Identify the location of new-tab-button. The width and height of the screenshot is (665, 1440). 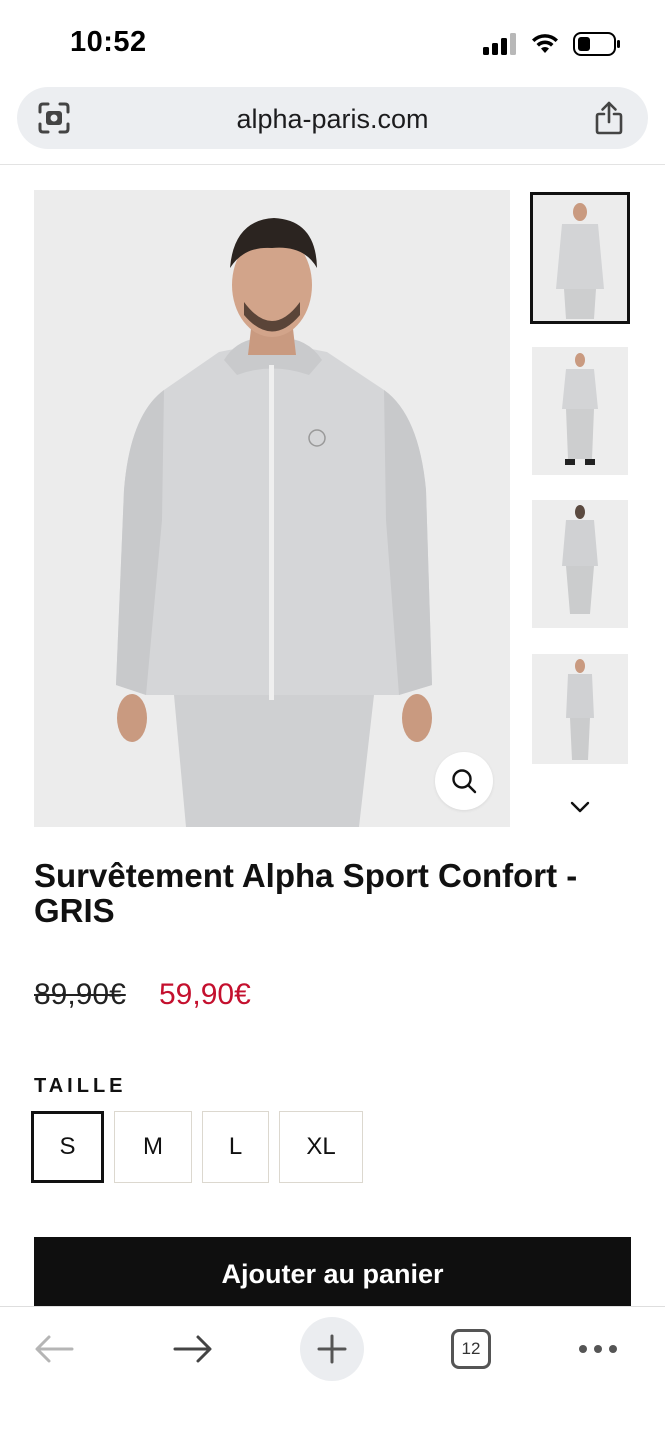
(332, 1349).